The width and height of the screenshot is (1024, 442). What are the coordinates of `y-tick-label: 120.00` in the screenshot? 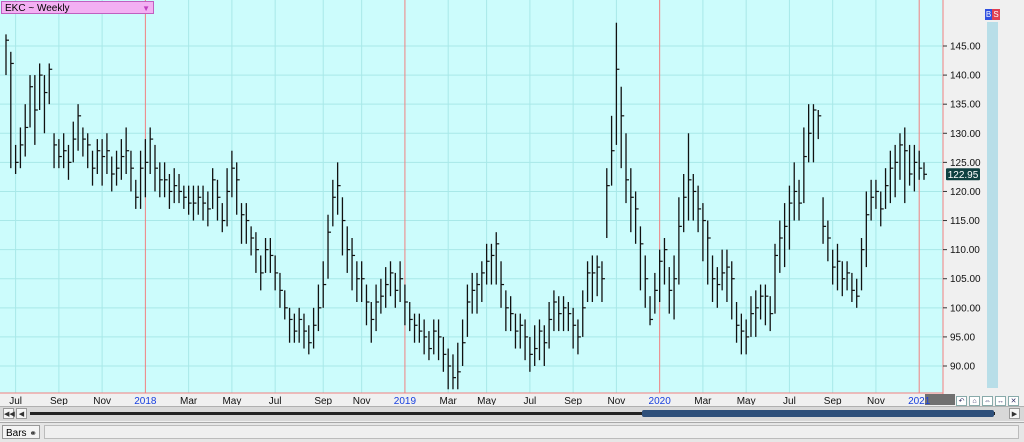 It's located at (965, 192).